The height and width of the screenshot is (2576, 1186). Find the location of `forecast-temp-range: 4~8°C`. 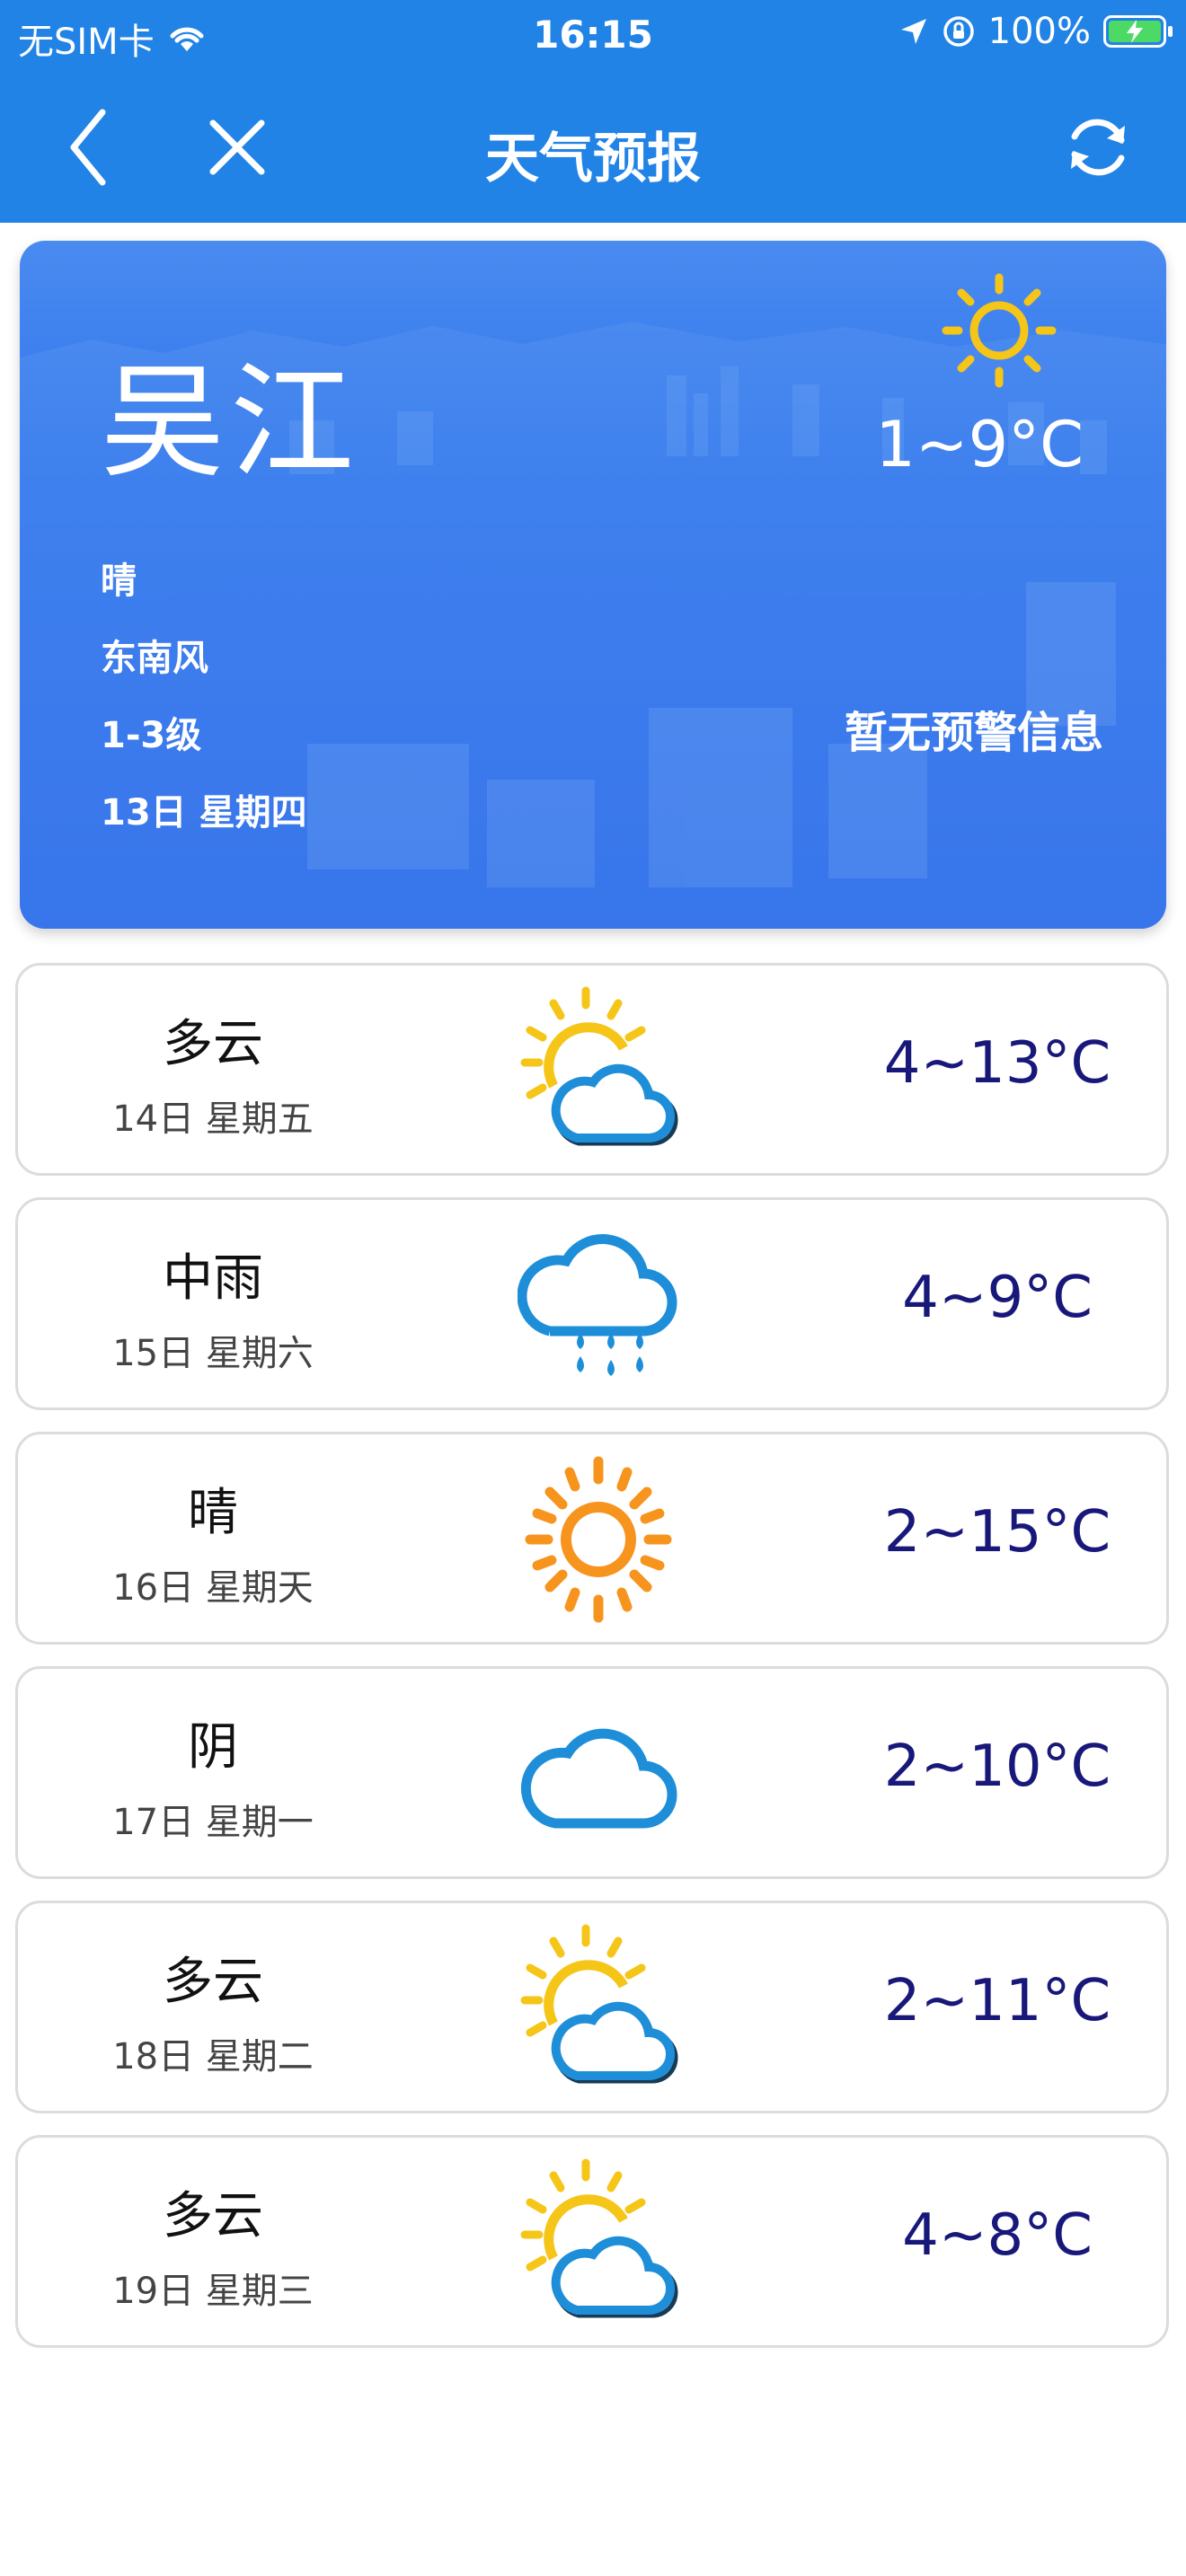

forecast-temp-range: 4~8°C is located at coordinates (997, 2235).